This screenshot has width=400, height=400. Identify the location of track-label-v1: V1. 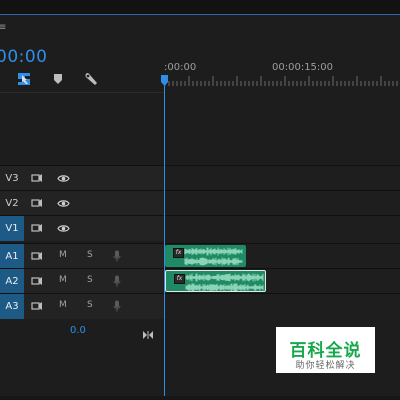
(12, 228).